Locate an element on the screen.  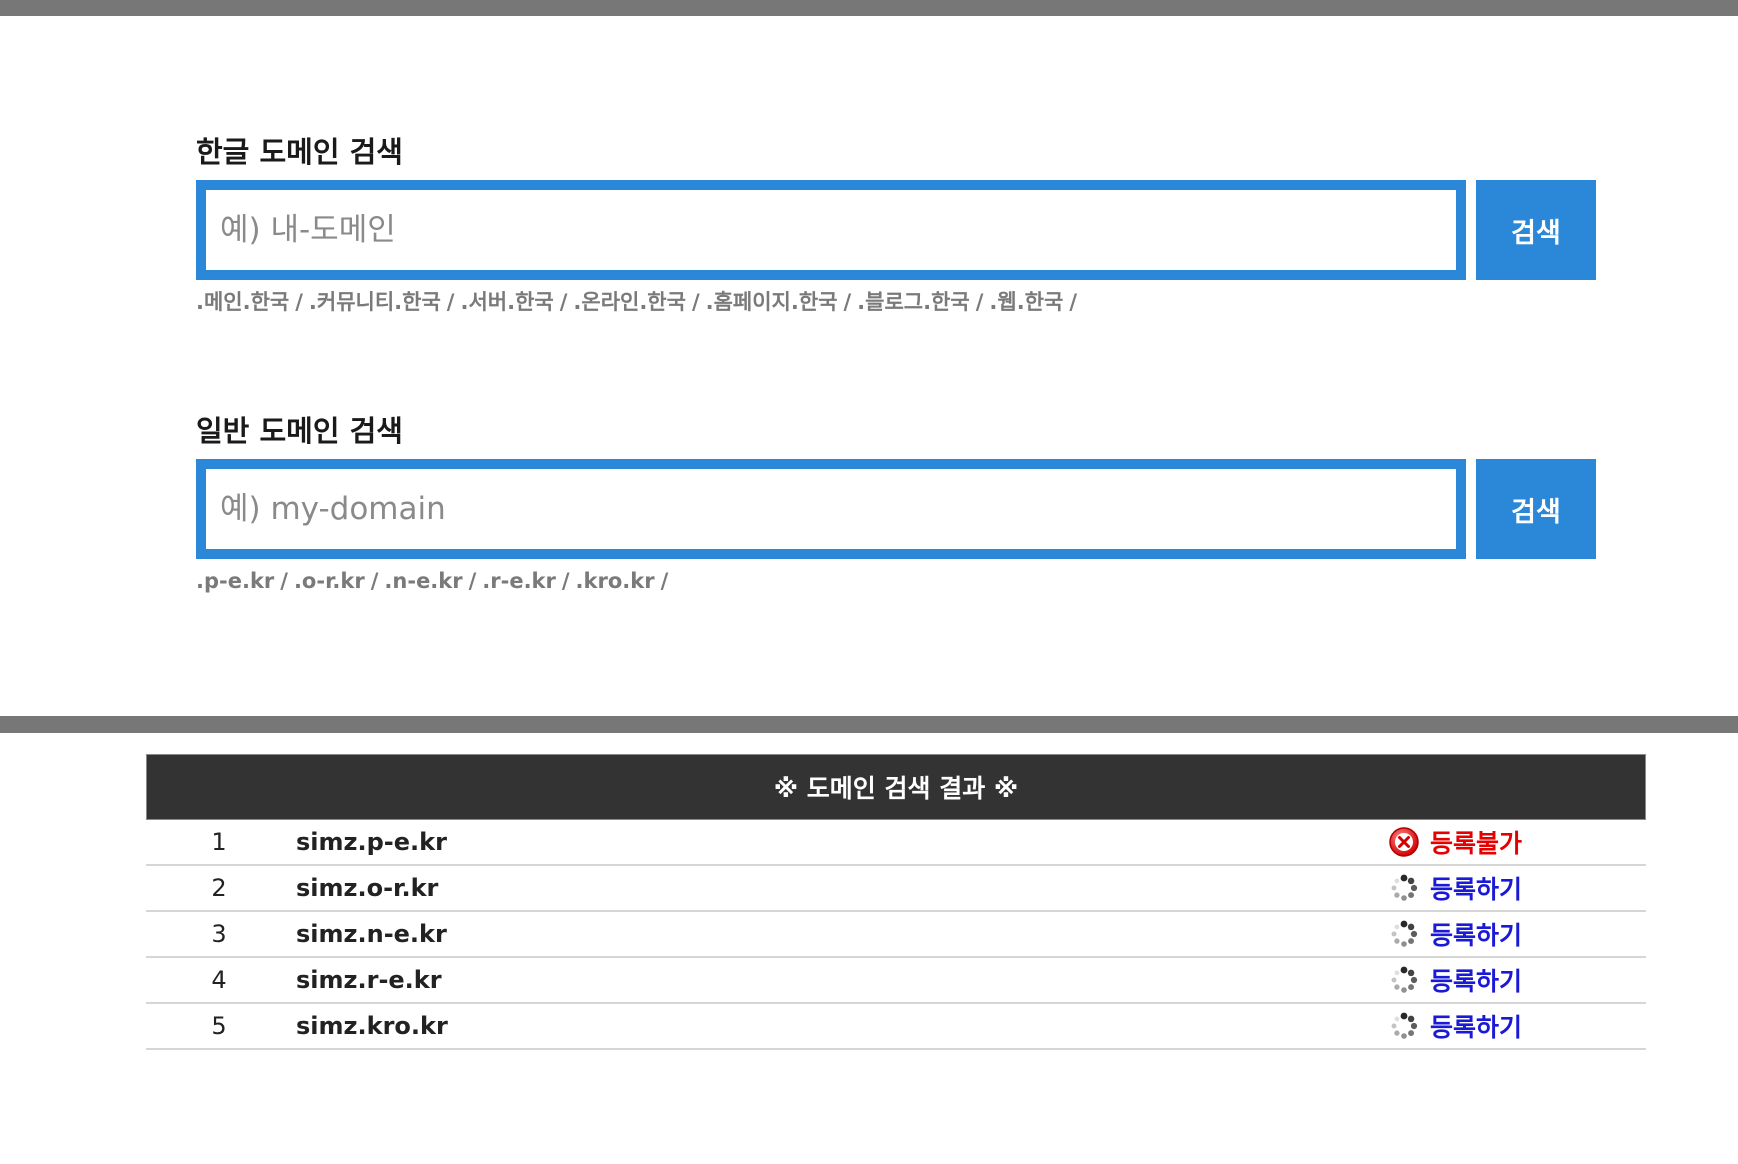
table-row: 2 simz.o-r.kr 등록하기 is located at coordinates (896, 889).